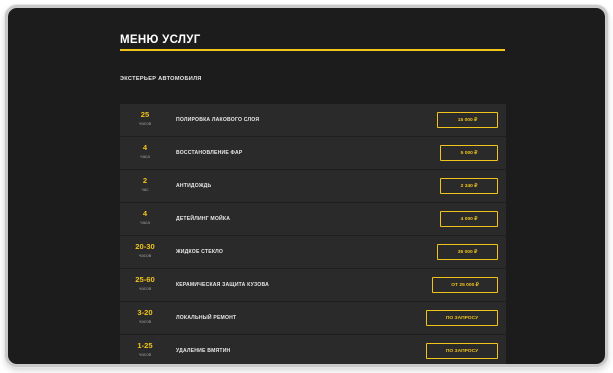 The height and width of the screenshot is (373, 613). Describe the element at coordinates (218, 120) in the screenshot. I see `service-name: ПОЛИРОВКА ЛАКОВОГО СЛОЯ` at that location.